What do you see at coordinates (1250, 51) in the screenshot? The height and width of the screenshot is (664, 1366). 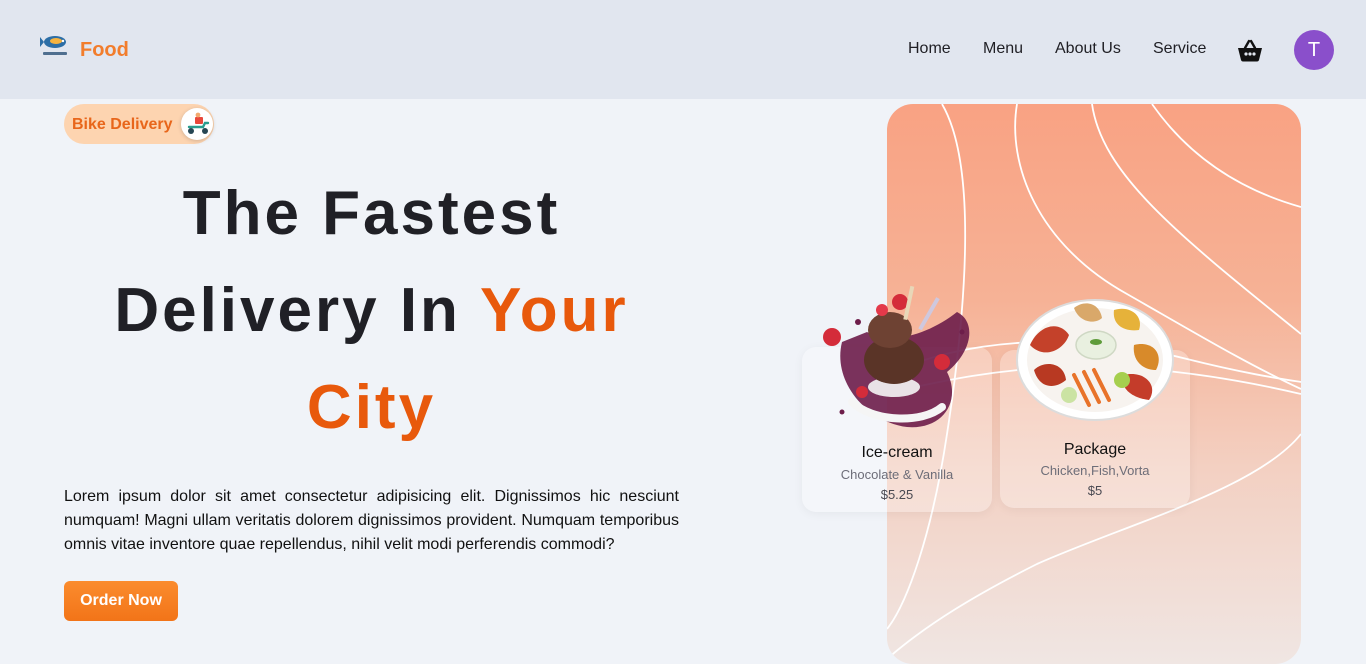 I see `basket-icon` at bounding box center [1250, 51].